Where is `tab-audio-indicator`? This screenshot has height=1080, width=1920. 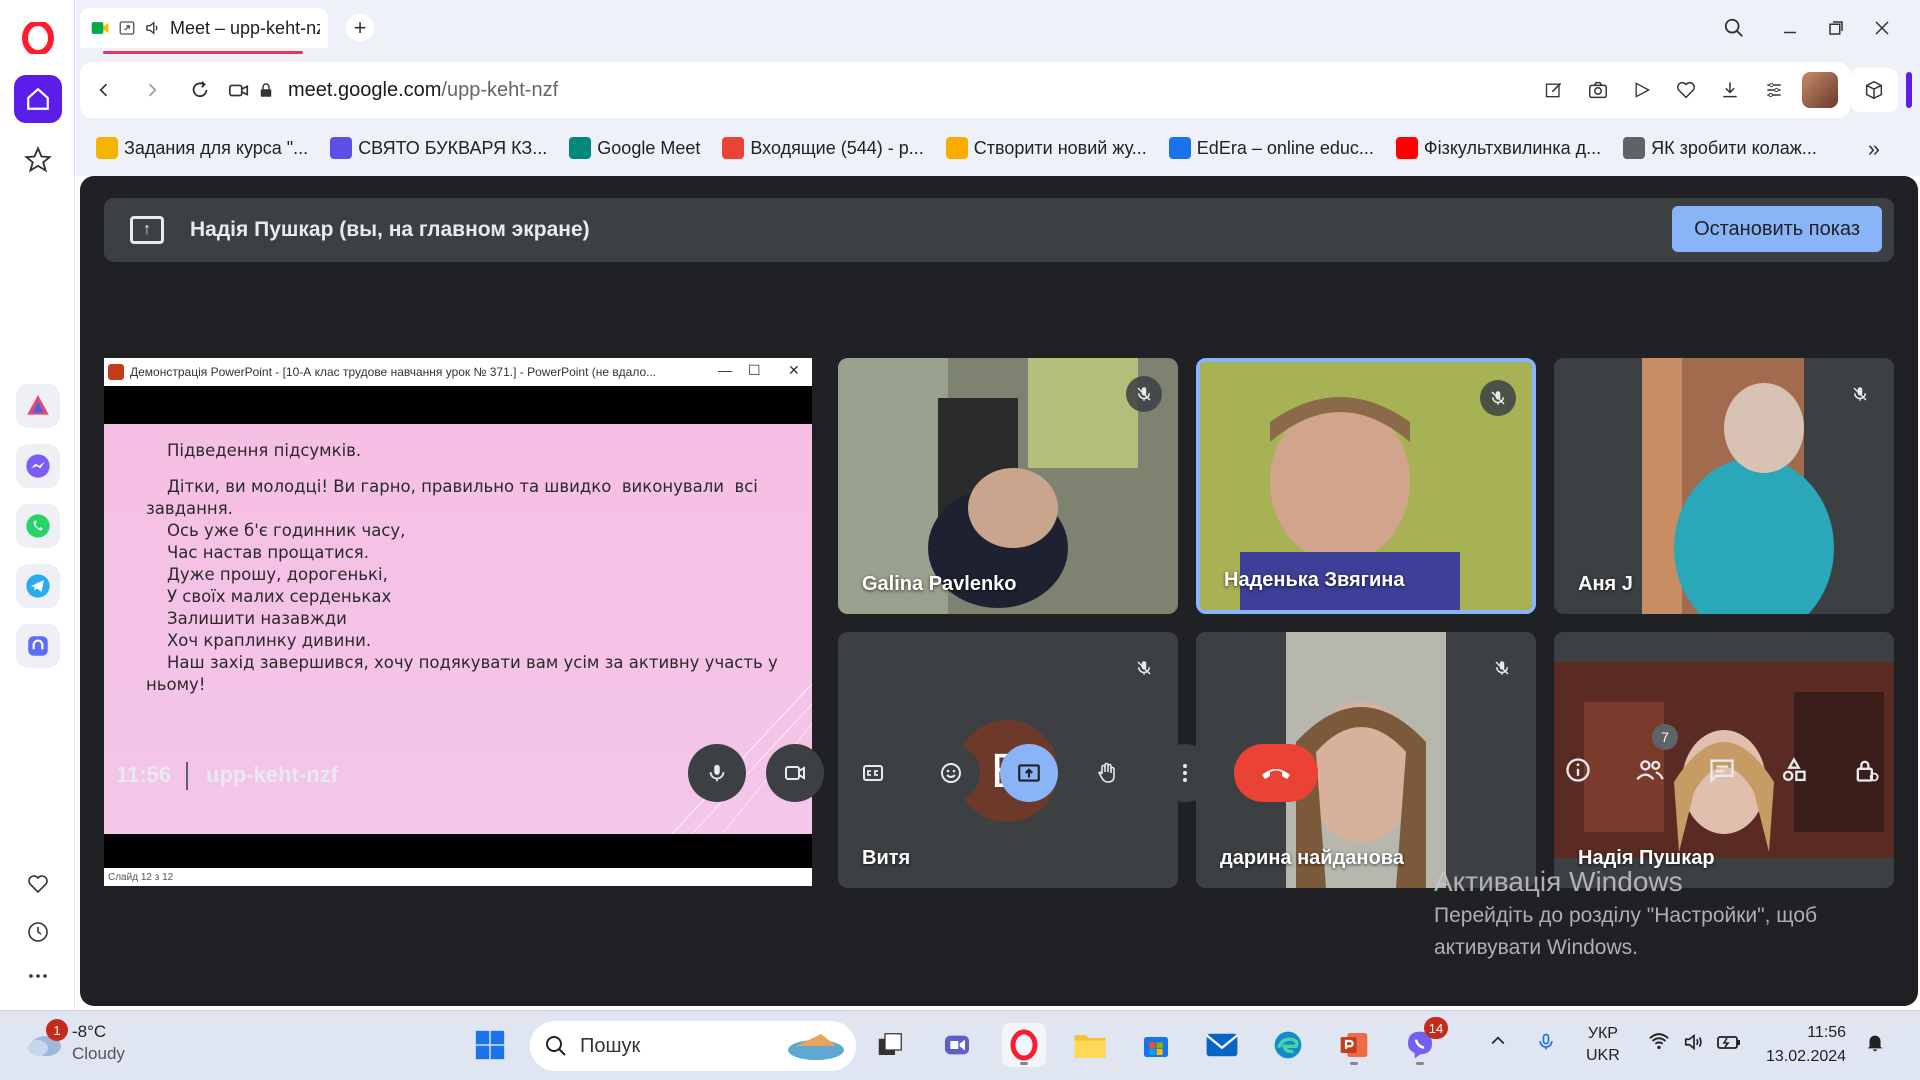 tab-audio-indicator is located at coordinates (203, 52).